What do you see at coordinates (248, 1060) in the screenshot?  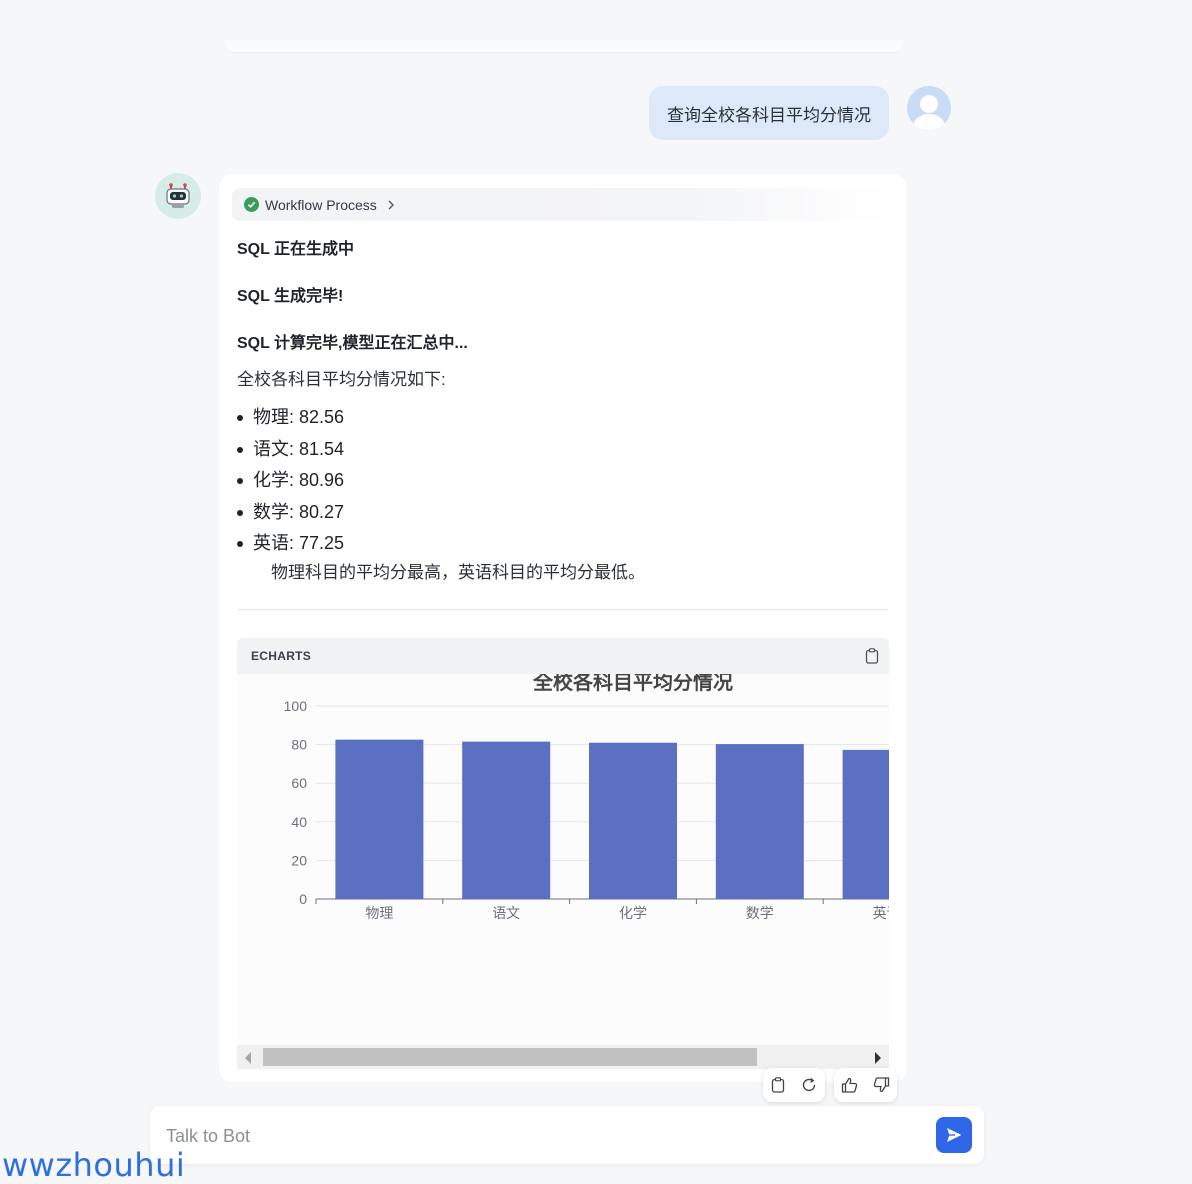 I see `scroll-left-arrow-icon` at bounding box center [248, 1060].